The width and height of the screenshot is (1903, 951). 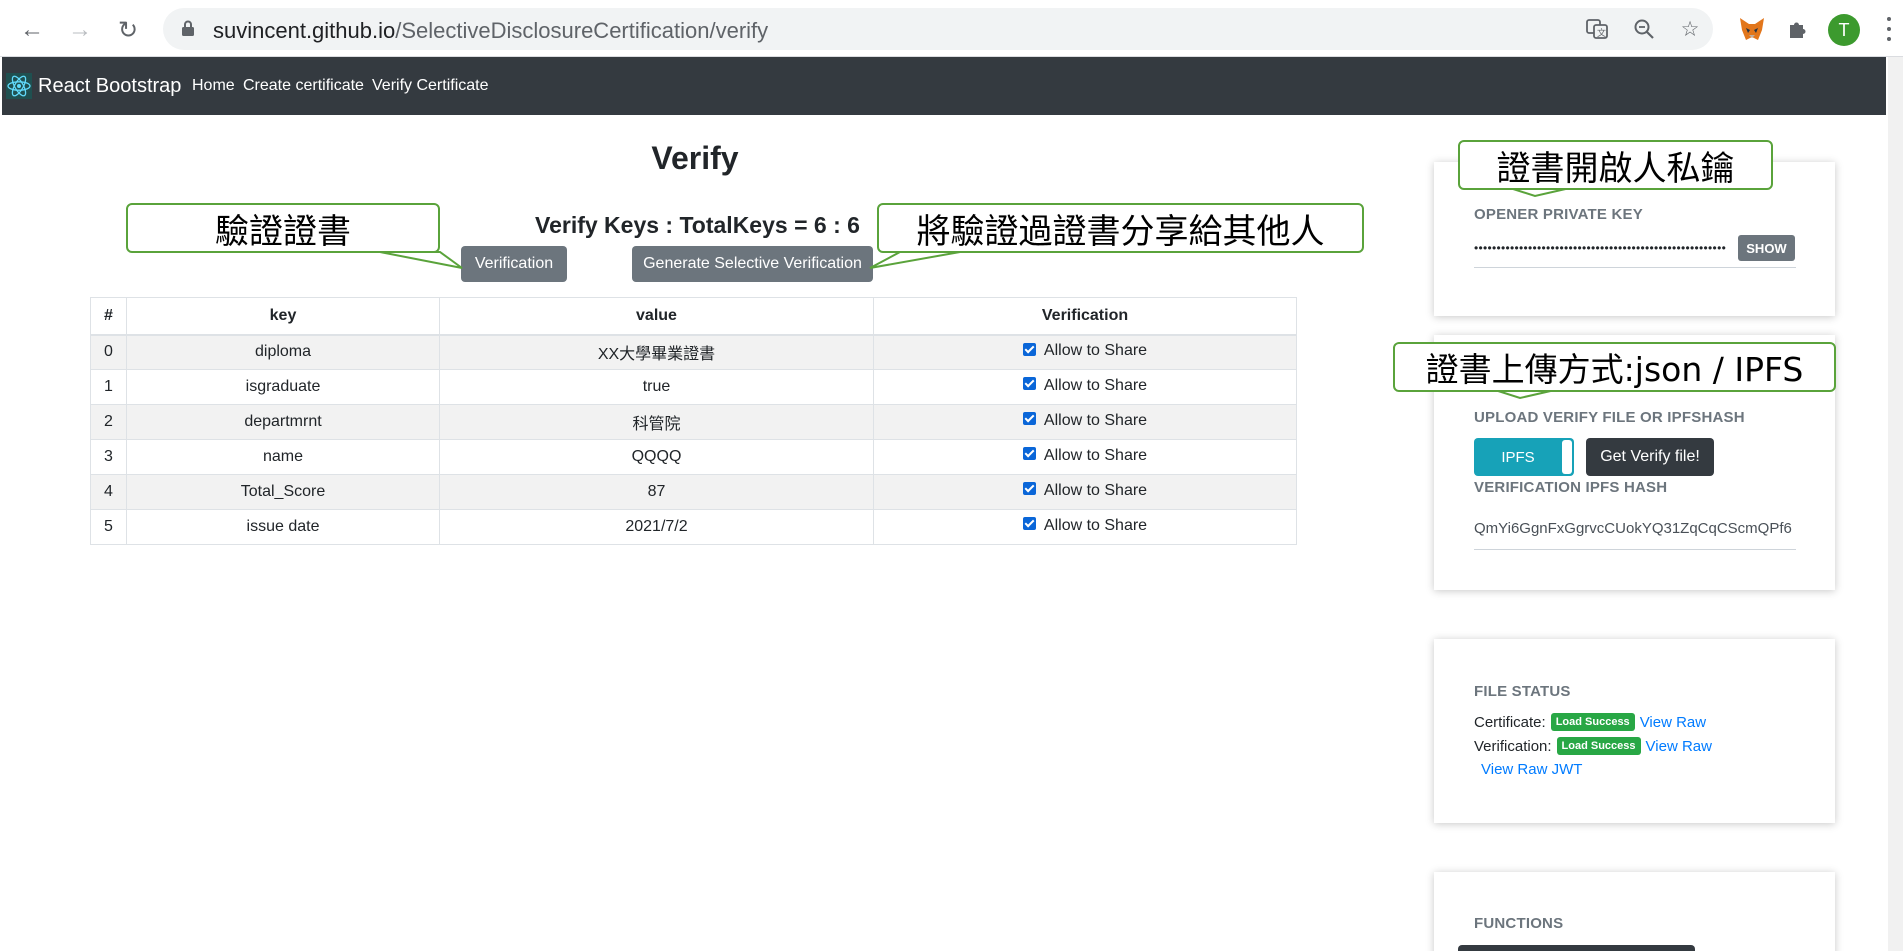 What do you see at coordinates (128, 30) in the screenshot?
I see `reload-icon: ↻` at bounding box center [128, 30].